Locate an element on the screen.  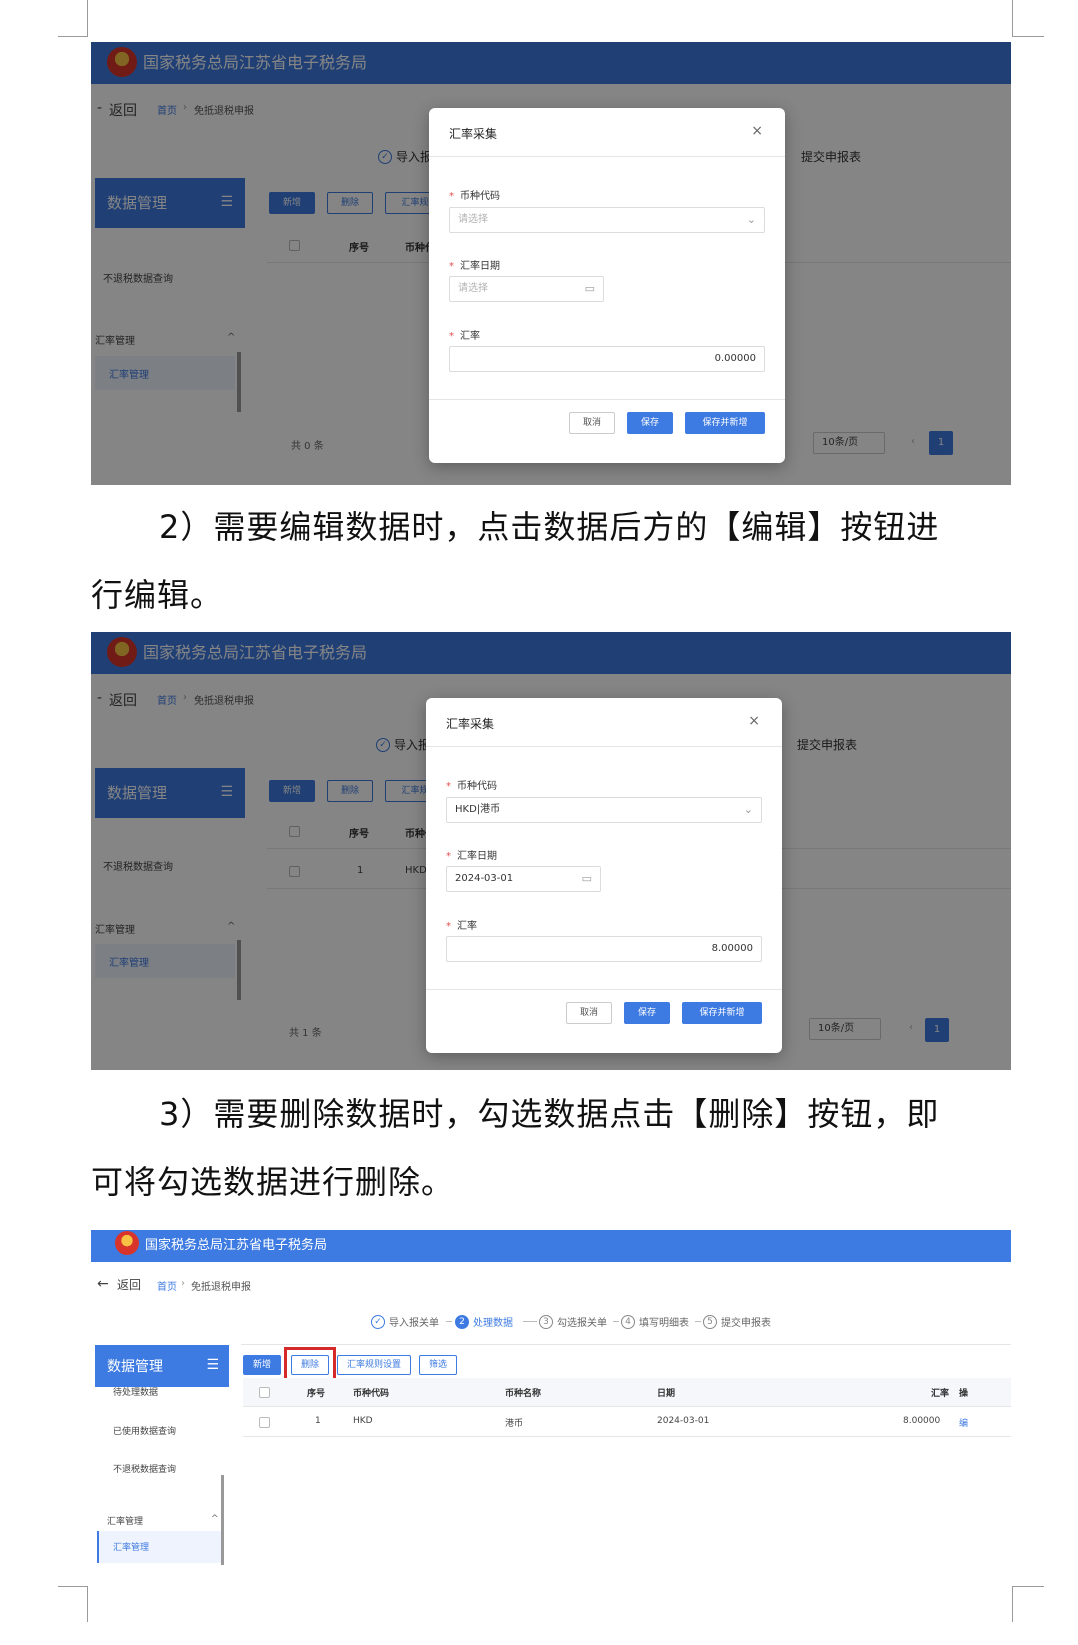
cell-name: 港币 is located at coordinates (514, 1424).